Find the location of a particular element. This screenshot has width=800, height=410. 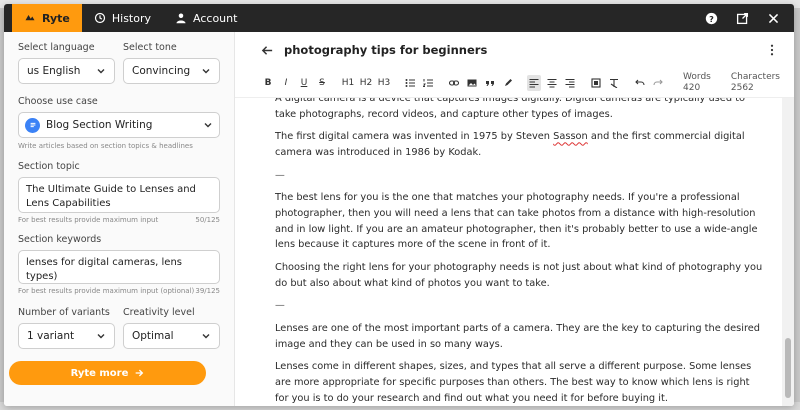

creativity-select: Optimal is located at coordinates (171, 336).